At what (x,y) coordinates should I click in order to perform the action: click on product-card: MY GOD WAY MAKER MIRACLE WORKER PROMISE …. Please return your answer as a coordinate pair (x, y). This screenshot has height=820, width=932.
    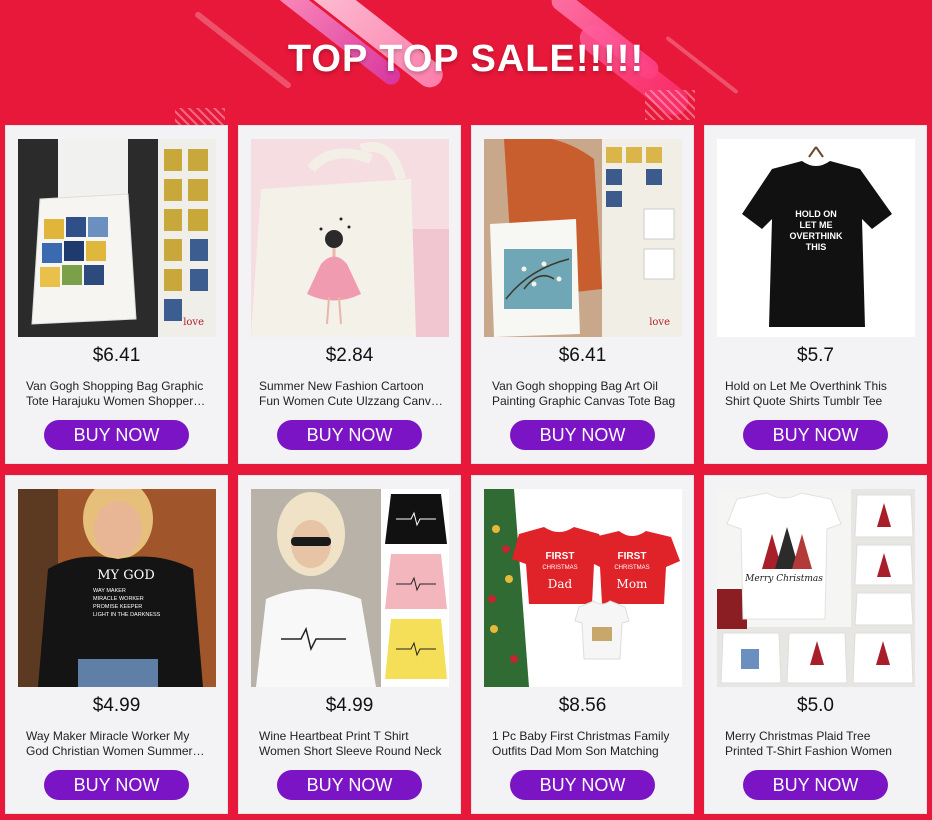
    Looking at the image, I should click on (116, 644).